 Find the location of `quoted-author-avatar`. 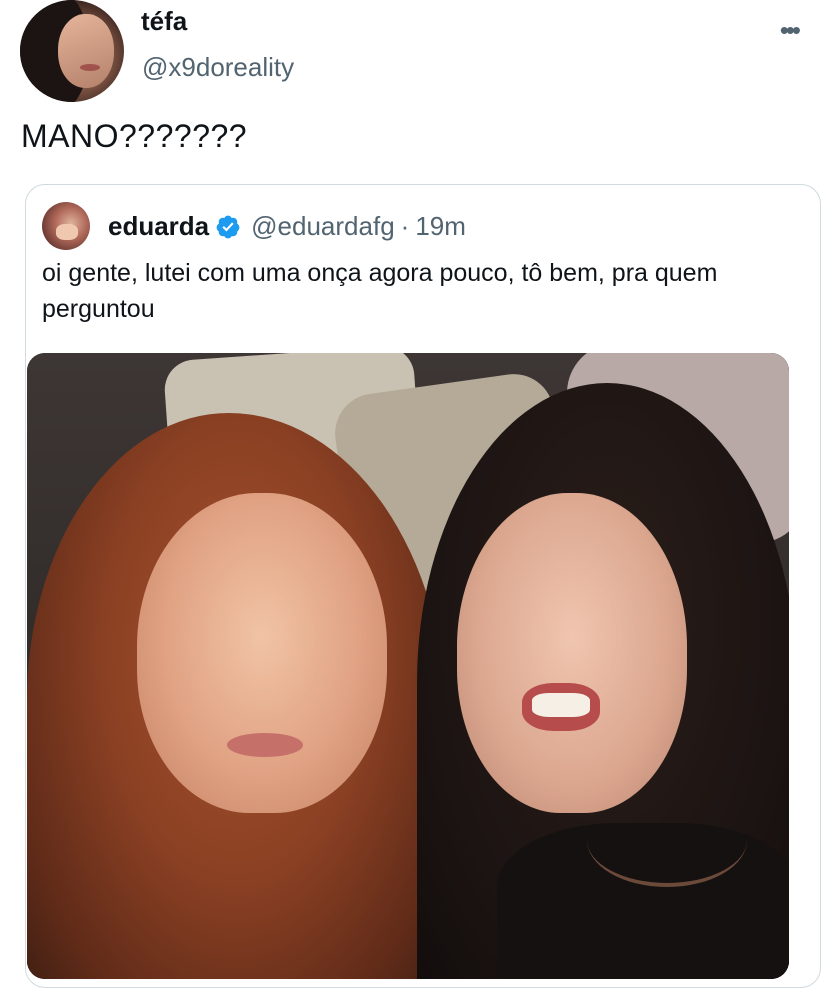

quoted-author-avatar is located at coordinates (66, 226).